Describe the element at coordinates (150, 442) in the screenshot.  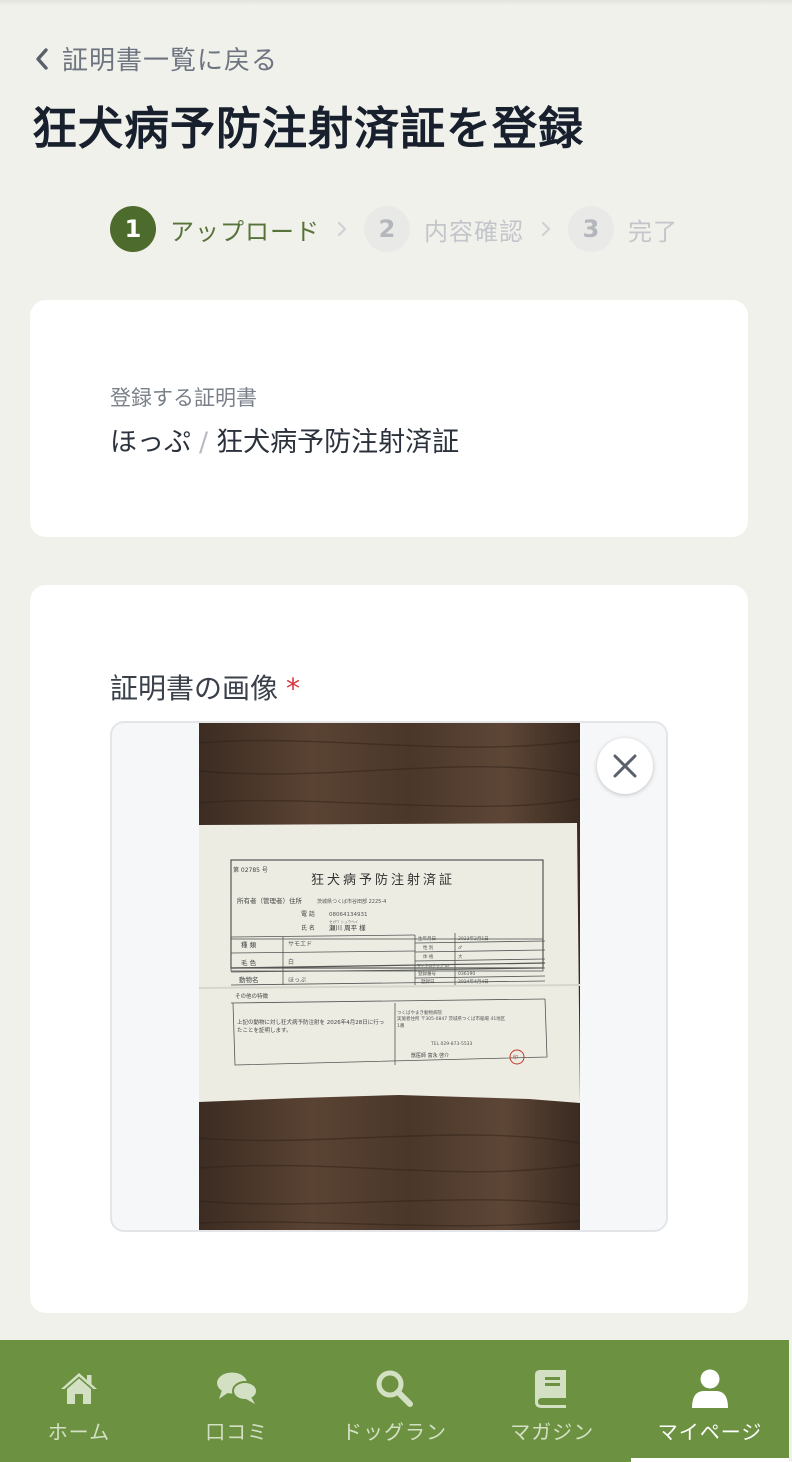
I see `pet-name: ほっぷ` at that location.